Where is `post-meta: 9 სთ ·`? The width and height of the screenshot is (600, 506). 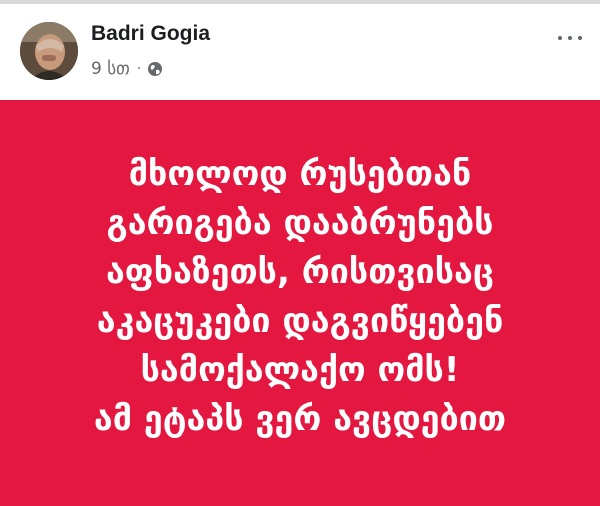
post-meta: 9 სთ · is located at coordinates (127, 69).